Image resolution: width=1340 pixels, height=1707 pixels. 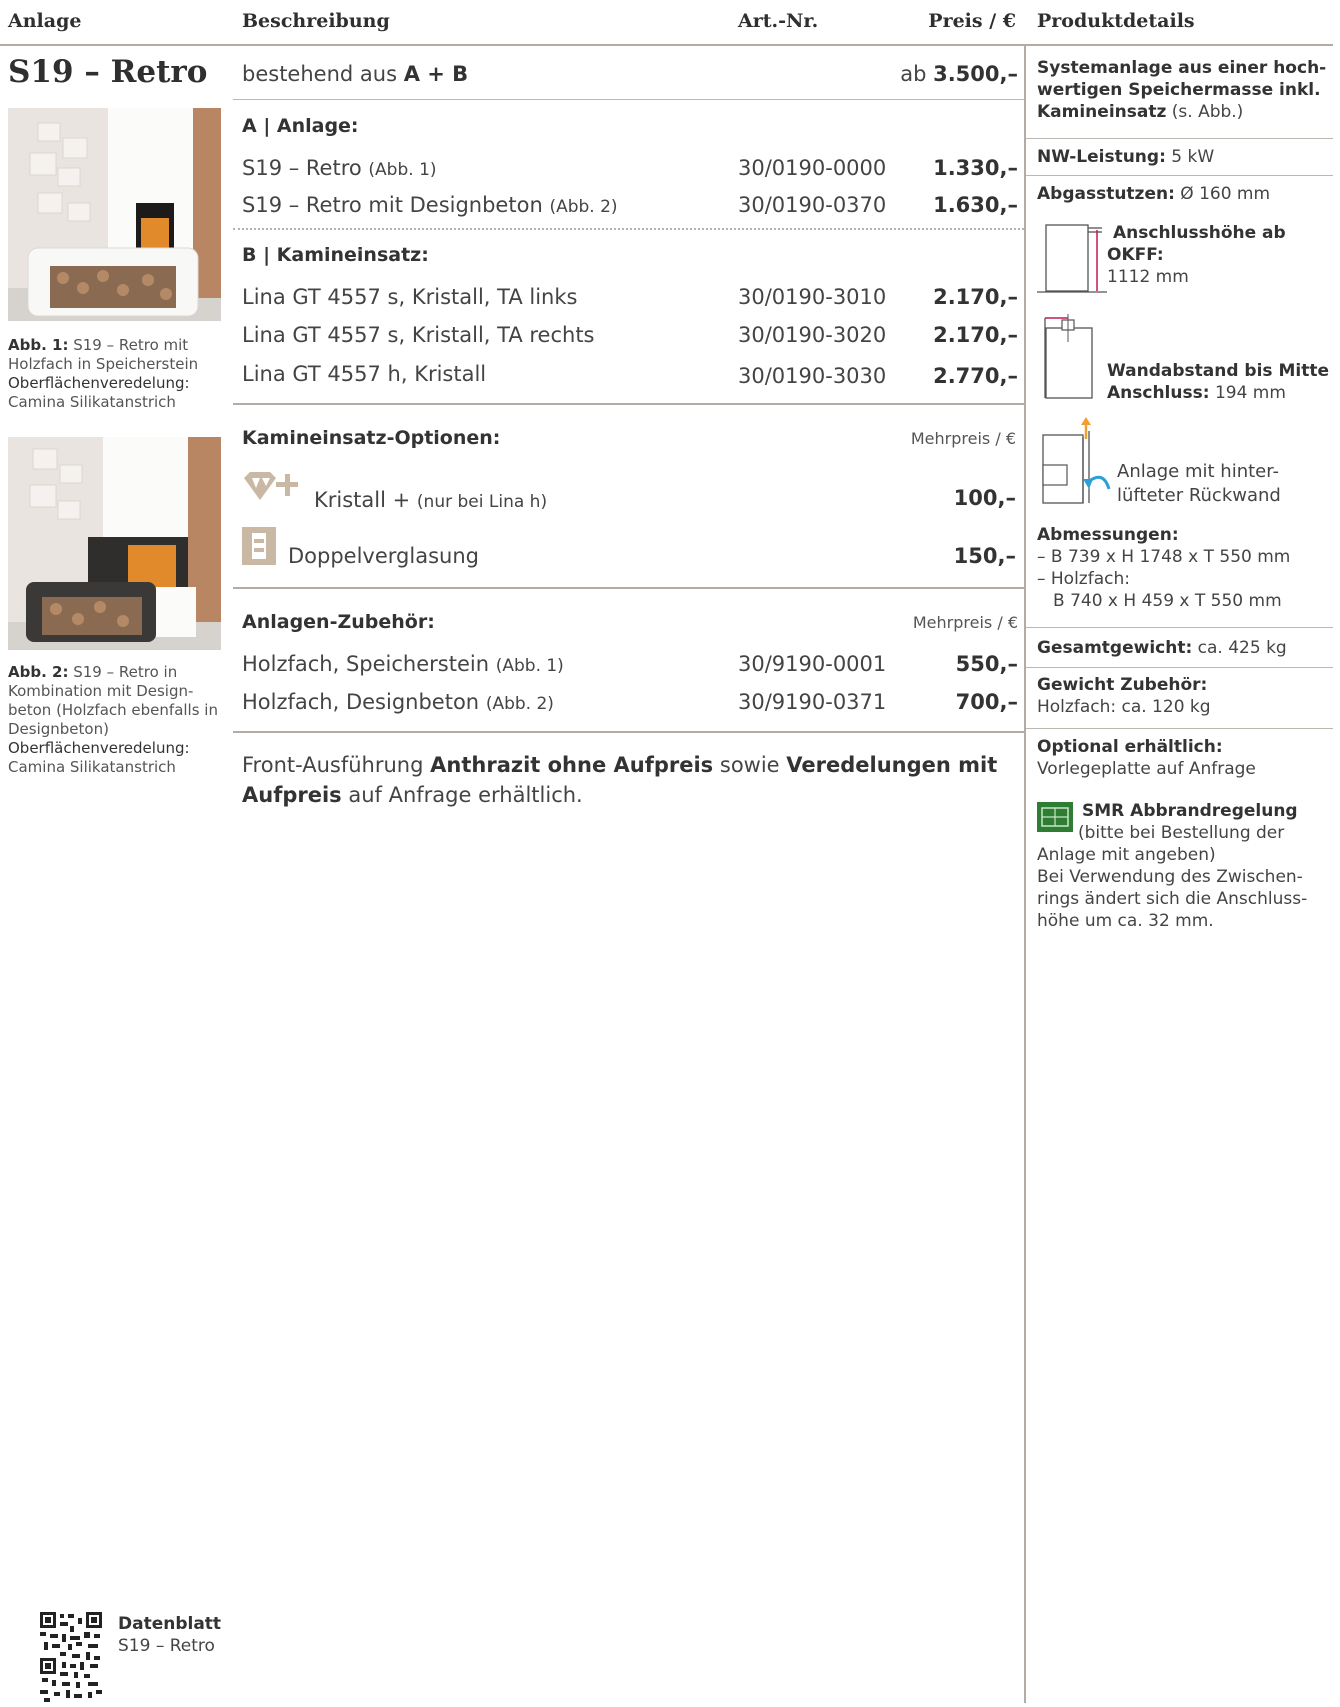 What do you see at coordinates (529, 666) in the screenshot?
I see `acc-row1-note: (Abb. 1)` at bounding box center [529, 666].